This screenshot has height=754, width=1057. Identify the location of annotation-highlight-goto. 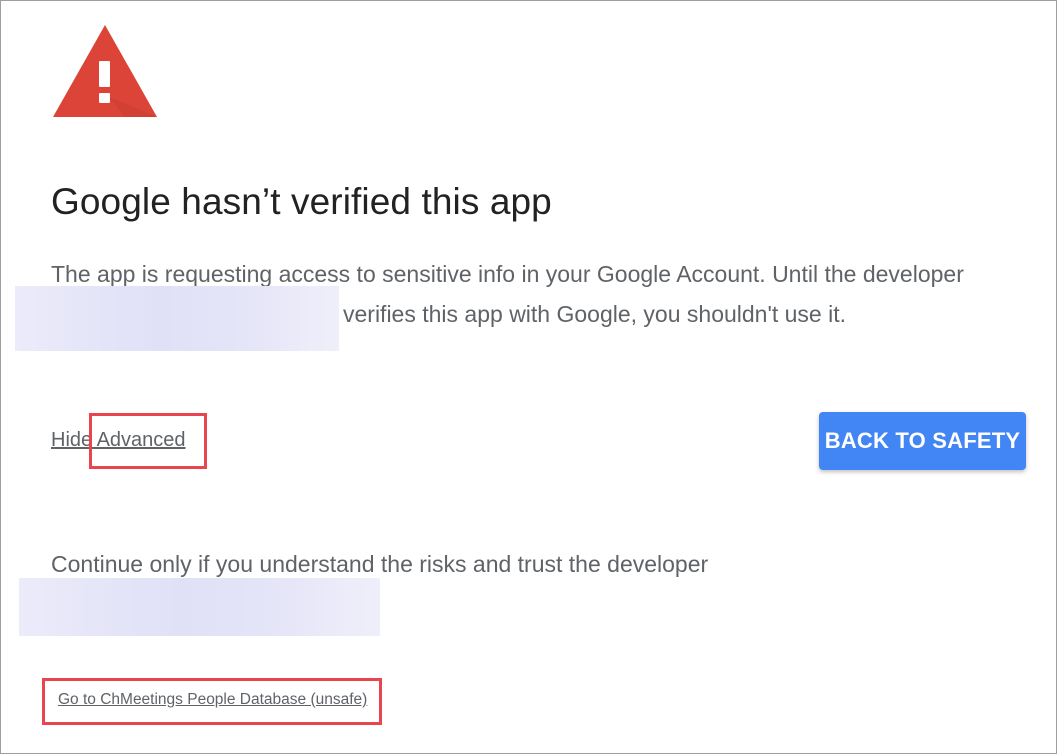
(212, 701).